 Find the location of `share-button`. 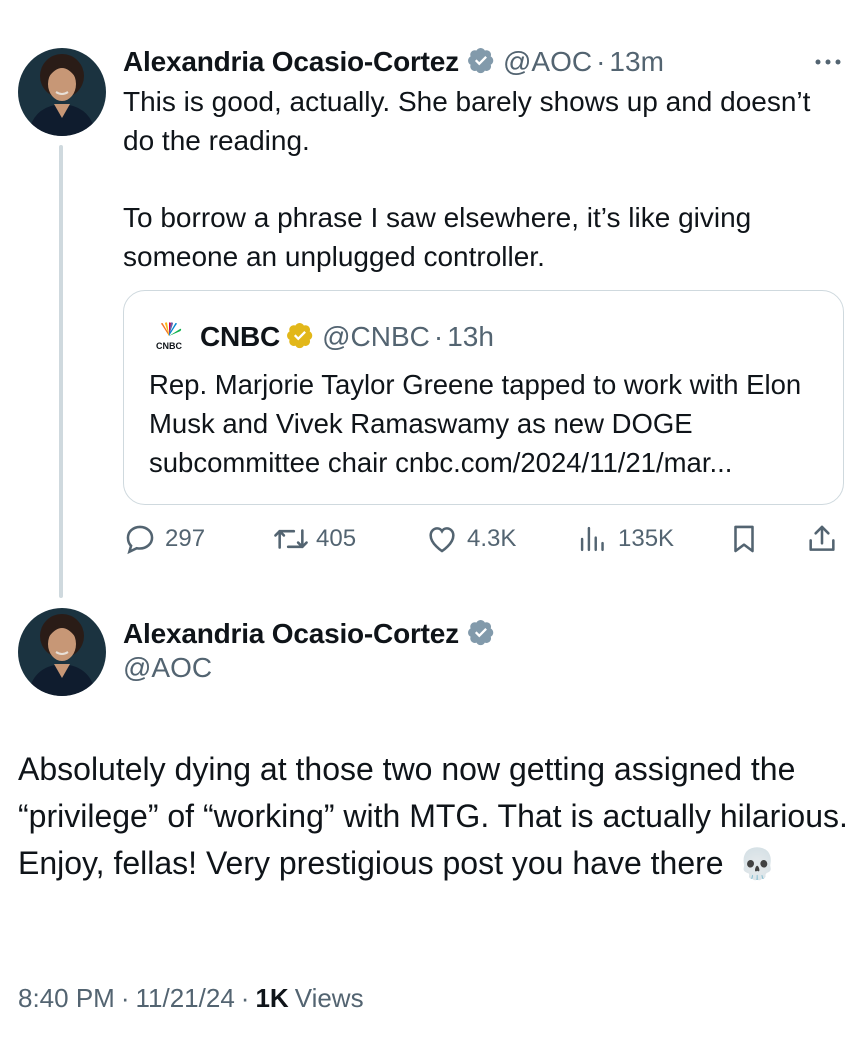

share-button is located at coordinates (822, 539).